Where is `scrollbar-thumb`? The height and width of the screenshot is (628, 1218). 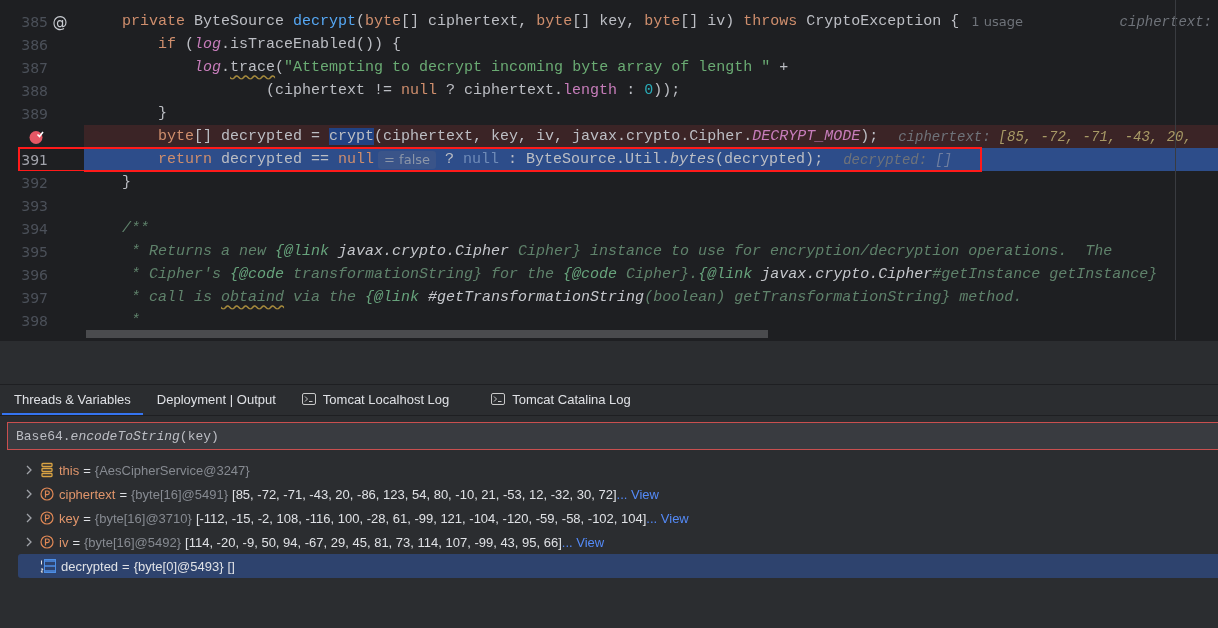 scrollbar-thumb is located at coordinates (427, 334).